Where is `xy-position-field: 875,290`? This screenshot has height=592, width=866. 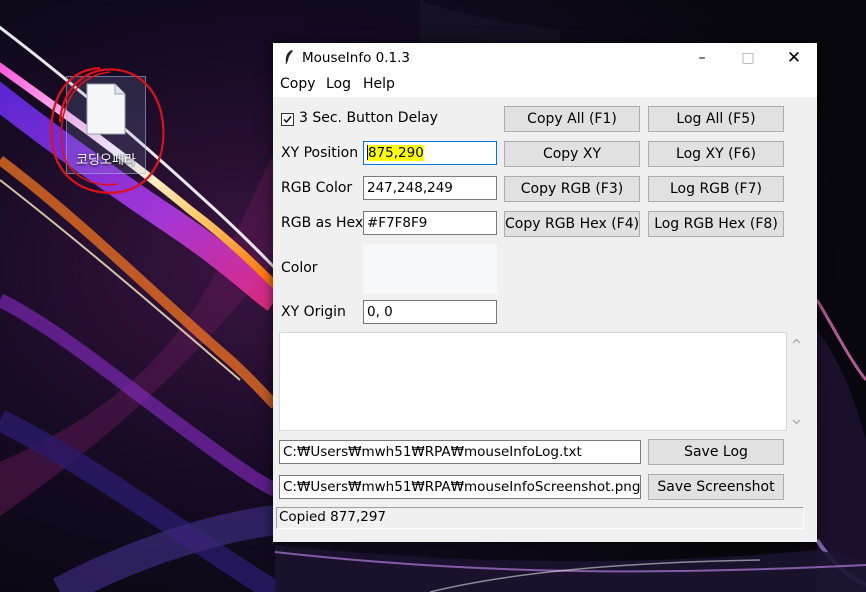 xy-position-field: 875,290 is located at coordinates (430, 153).